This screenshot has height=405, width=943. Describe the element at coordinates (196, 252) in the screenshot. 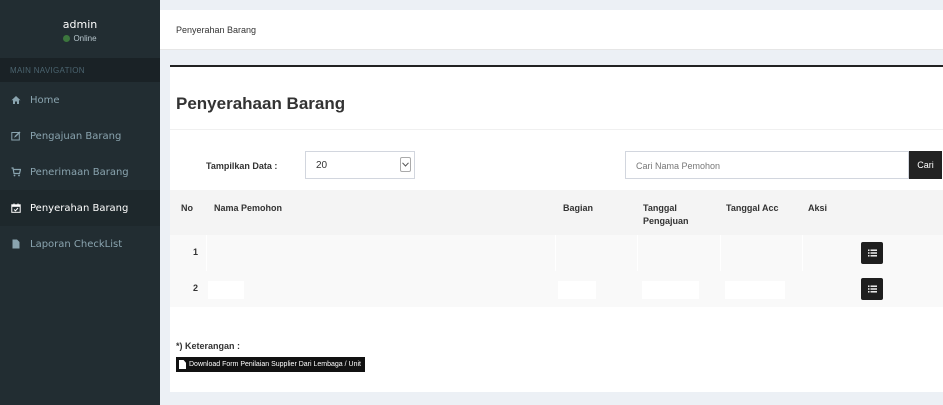

I see `row-number: 1` at that location.